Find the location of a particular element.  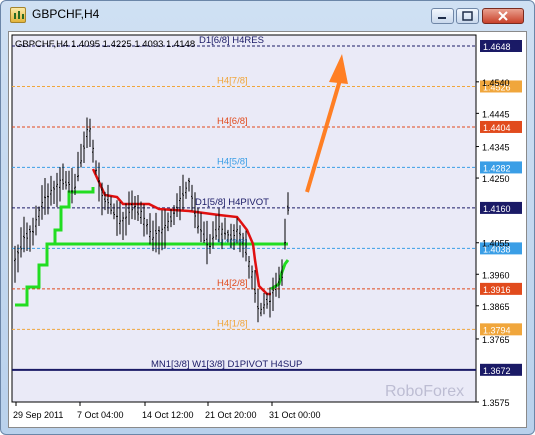

price-tick-label: 1.3960 is located at coordinates (496, 275).